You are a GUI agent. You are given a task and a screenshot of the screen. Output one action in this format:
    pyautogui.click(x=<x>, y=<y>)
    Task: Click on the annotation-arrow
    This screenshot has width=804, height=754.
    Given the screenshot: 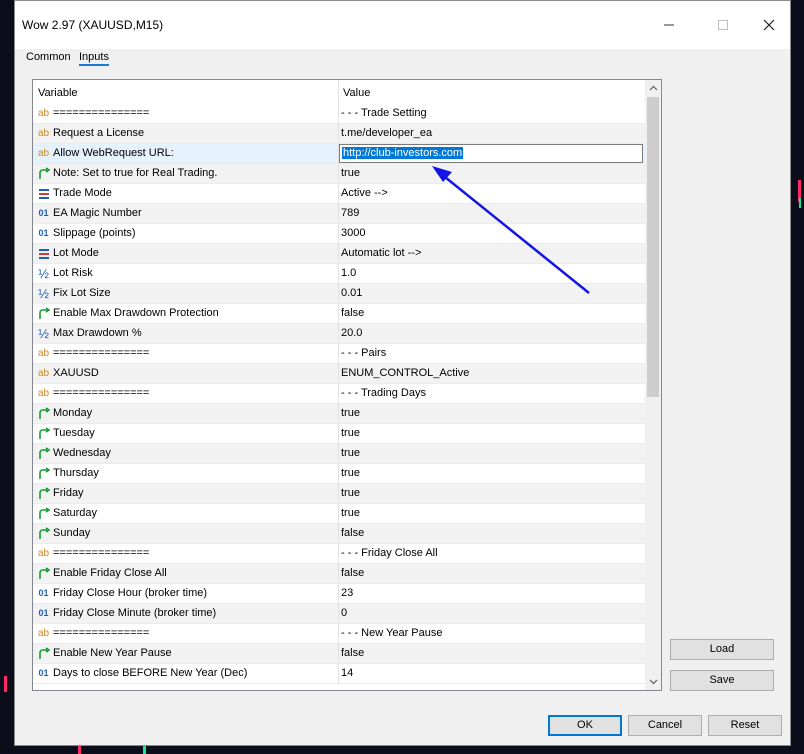 What is the action you would take?
    pyautogui.click(x=511, y=230)
    